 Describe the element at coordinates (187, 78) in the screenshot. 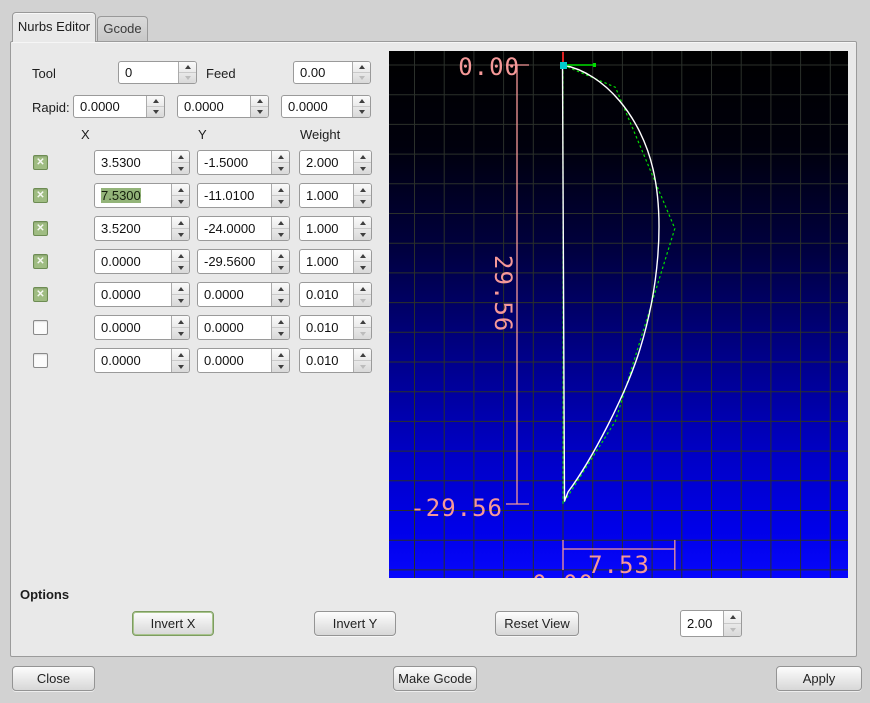

I see `tool-spin-down-icon` at that location.